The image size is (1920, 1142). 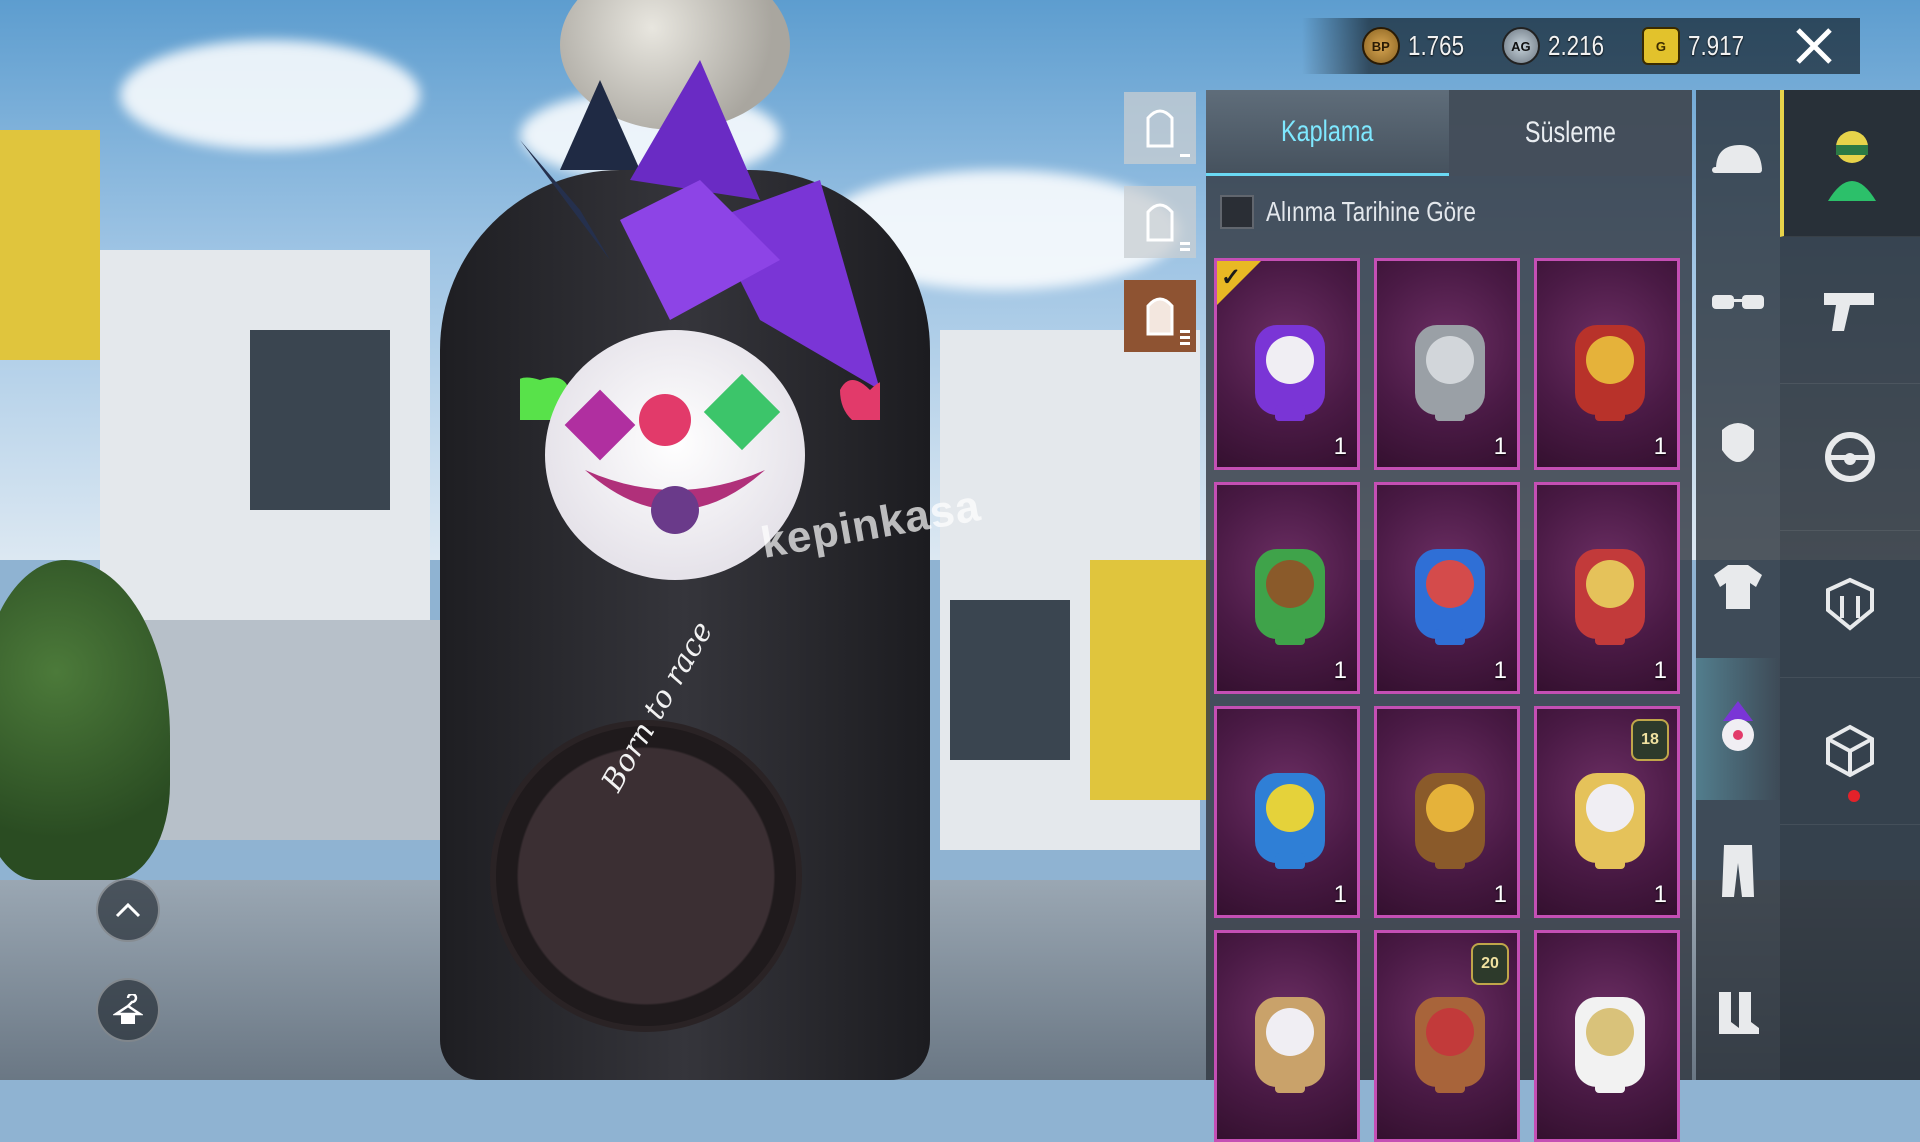 I want to click on outfit-category-sidebar, so click(x=1738, y=585).